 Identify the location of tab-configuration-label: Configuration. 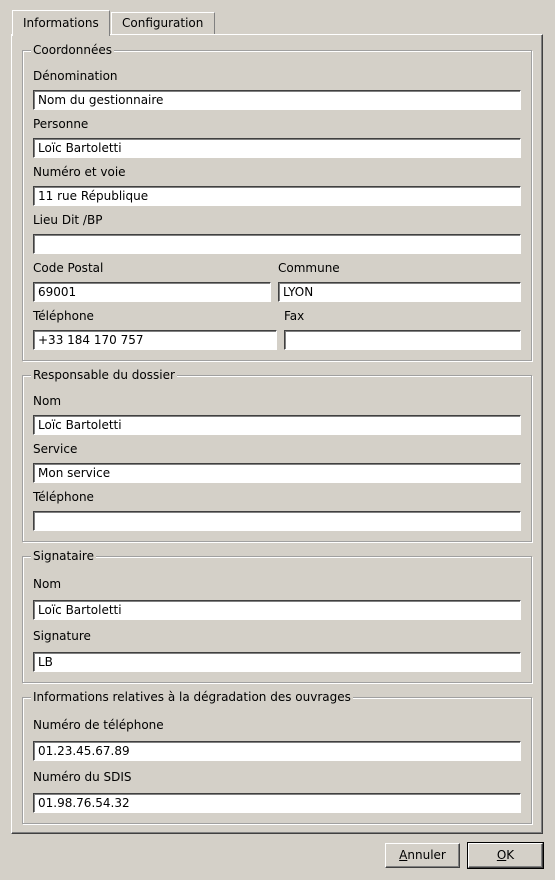
(163, 23).